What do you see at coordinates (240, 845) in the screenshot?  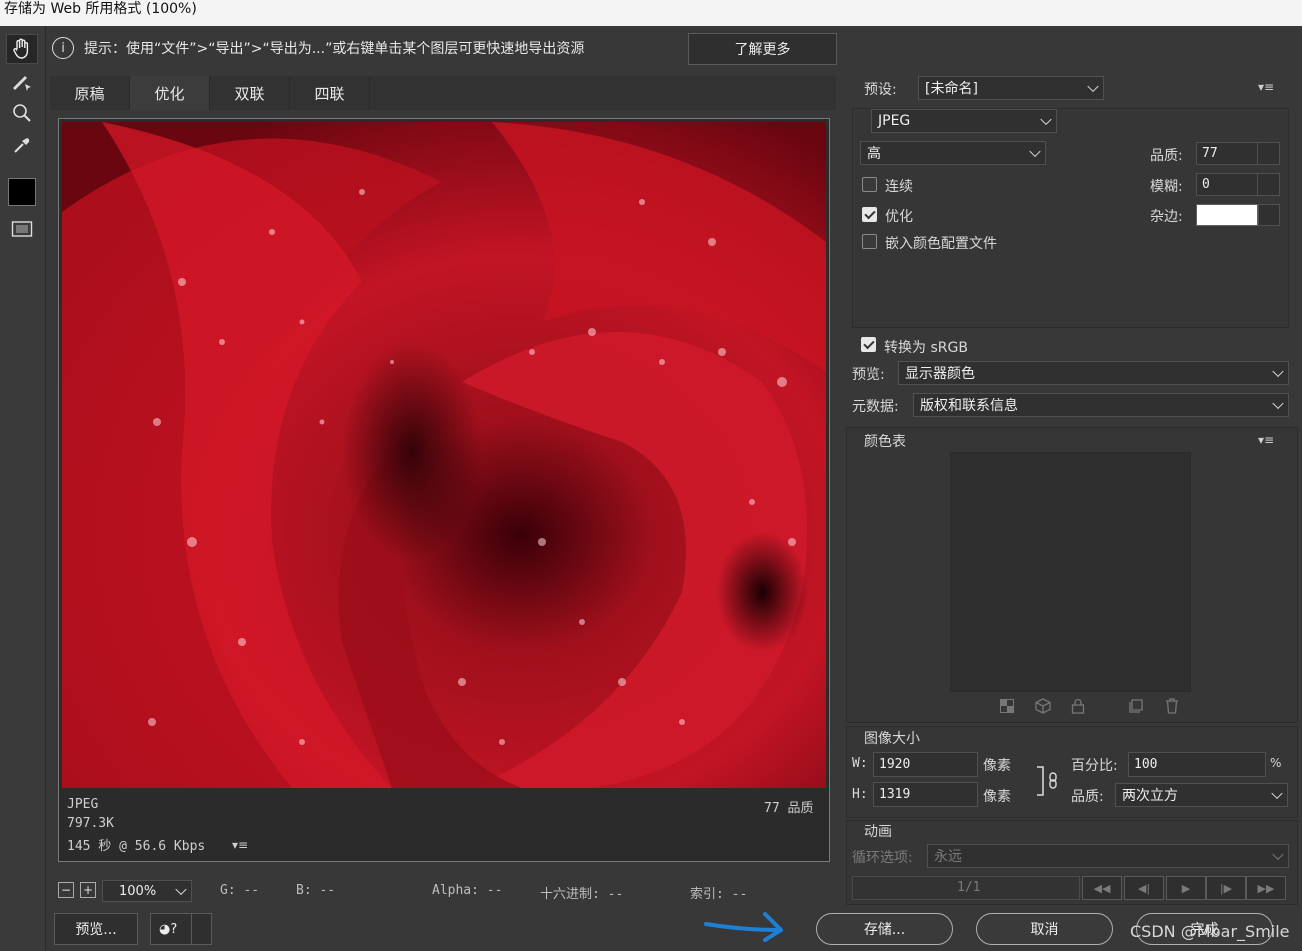 I see `image-info-menu-icon: ▾≡` at bounding box center [240, 845].